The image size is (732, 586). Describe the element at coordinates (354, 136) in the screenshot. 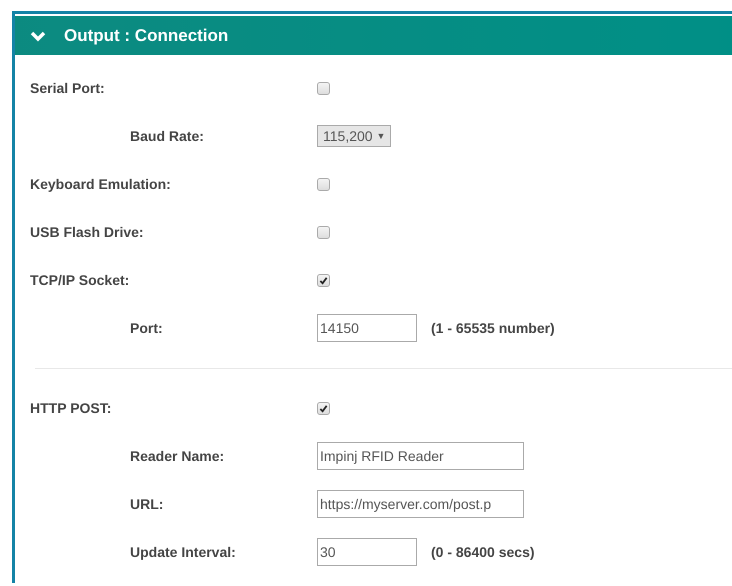

I see `baud-rate-dropdown: 115,200 $^{▼}$` at that location.